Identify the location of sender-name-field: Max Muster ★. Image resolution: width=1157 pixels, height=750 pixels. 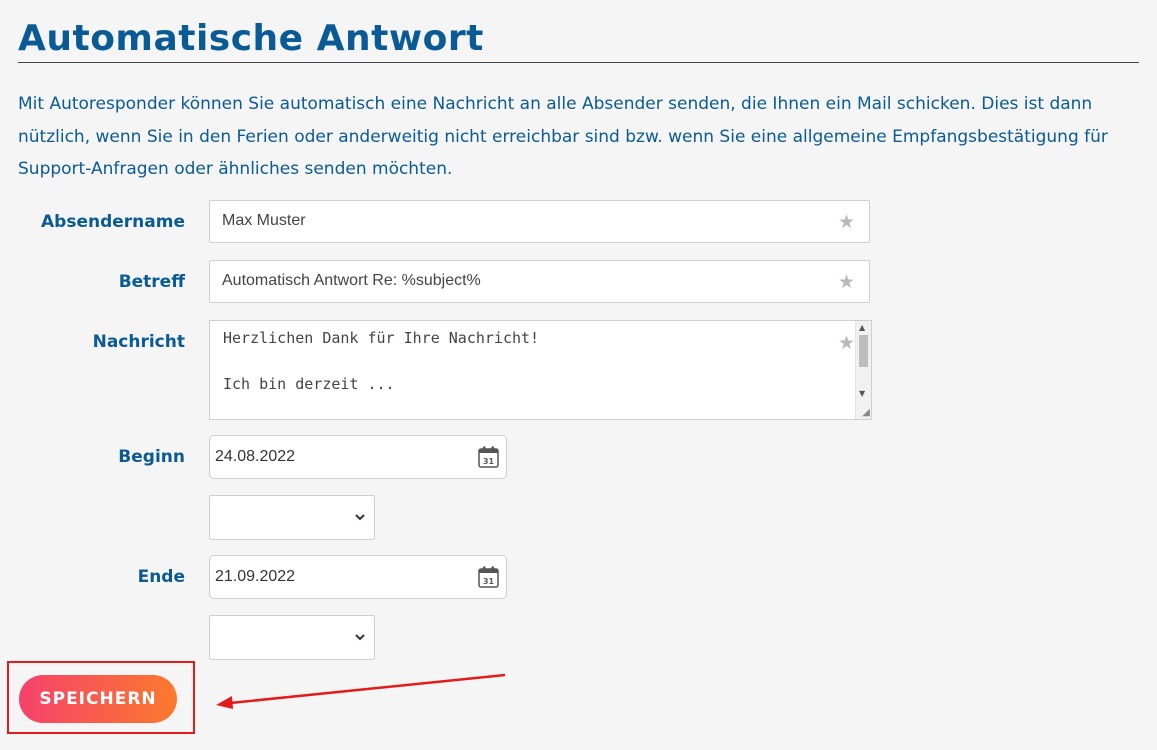
(539, 221).